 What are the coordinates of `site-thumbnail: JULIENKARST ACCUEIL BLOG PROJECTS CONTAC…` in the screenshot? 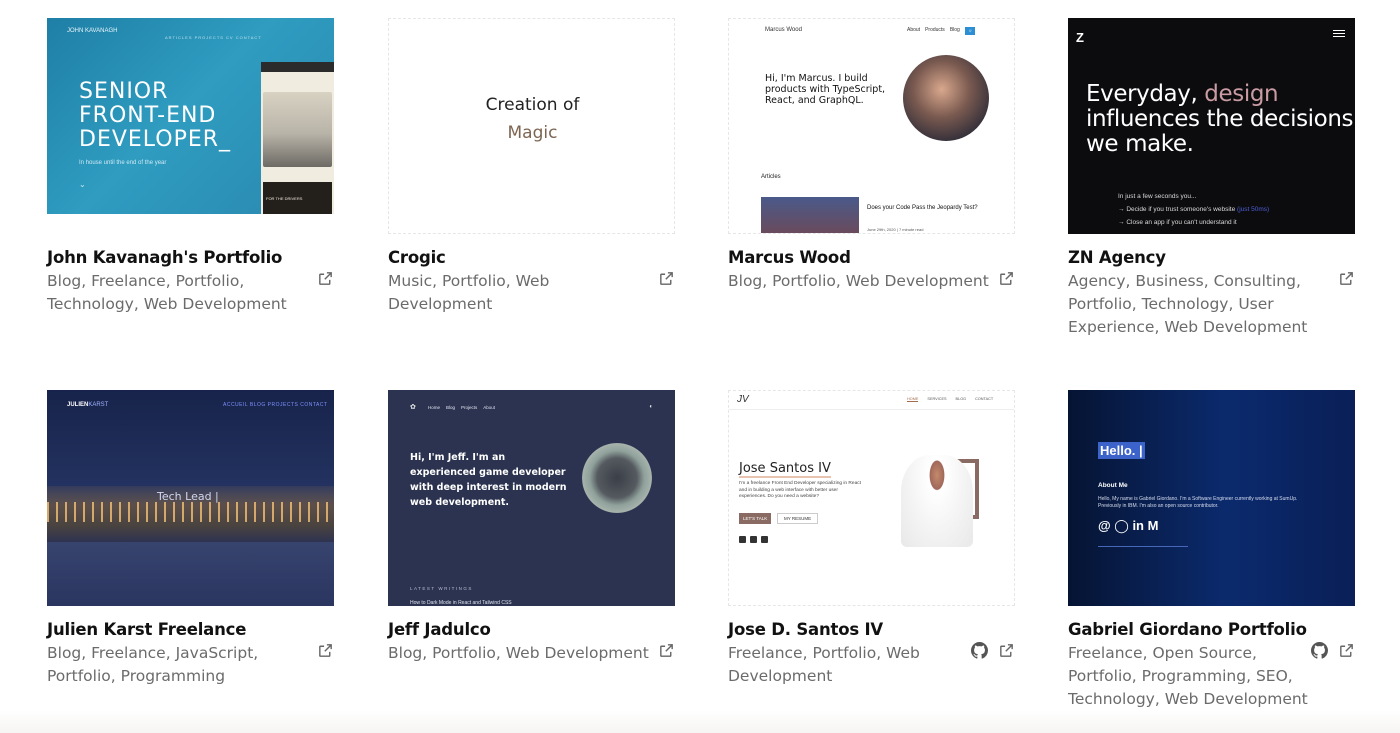 It's located at (190, 498).